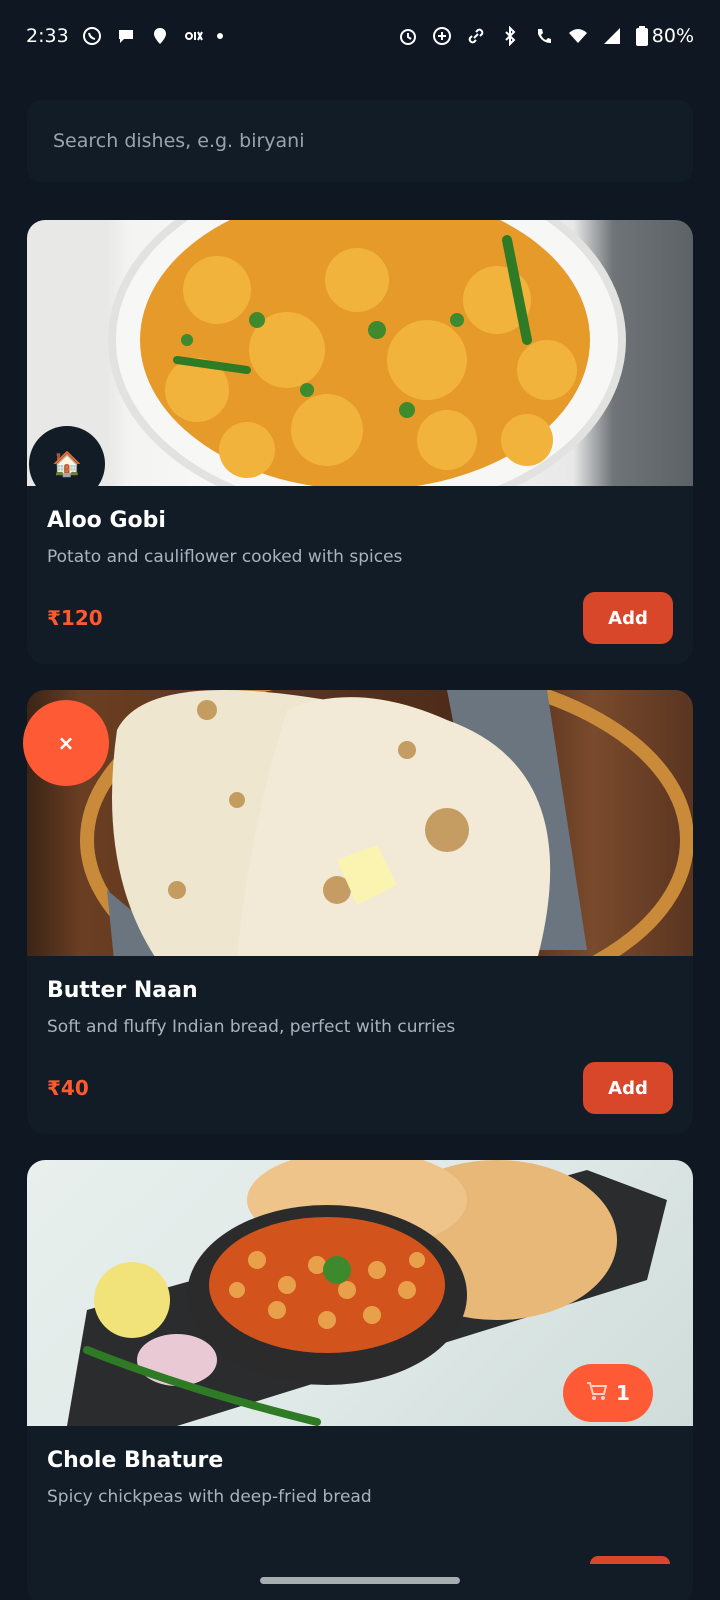 The height and width of the screenshot is (1600, 720). I want to click on battery-icon, so click(642, 36).